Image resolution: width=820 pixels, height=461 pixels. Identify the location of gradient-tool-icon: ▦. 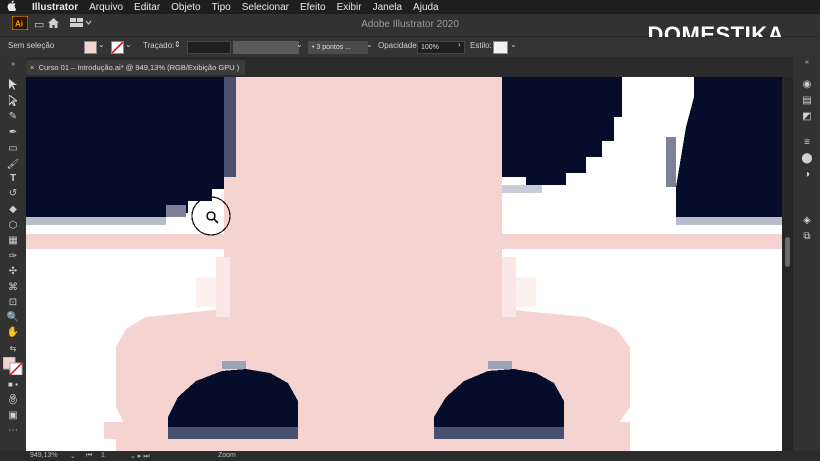
(13, 241).